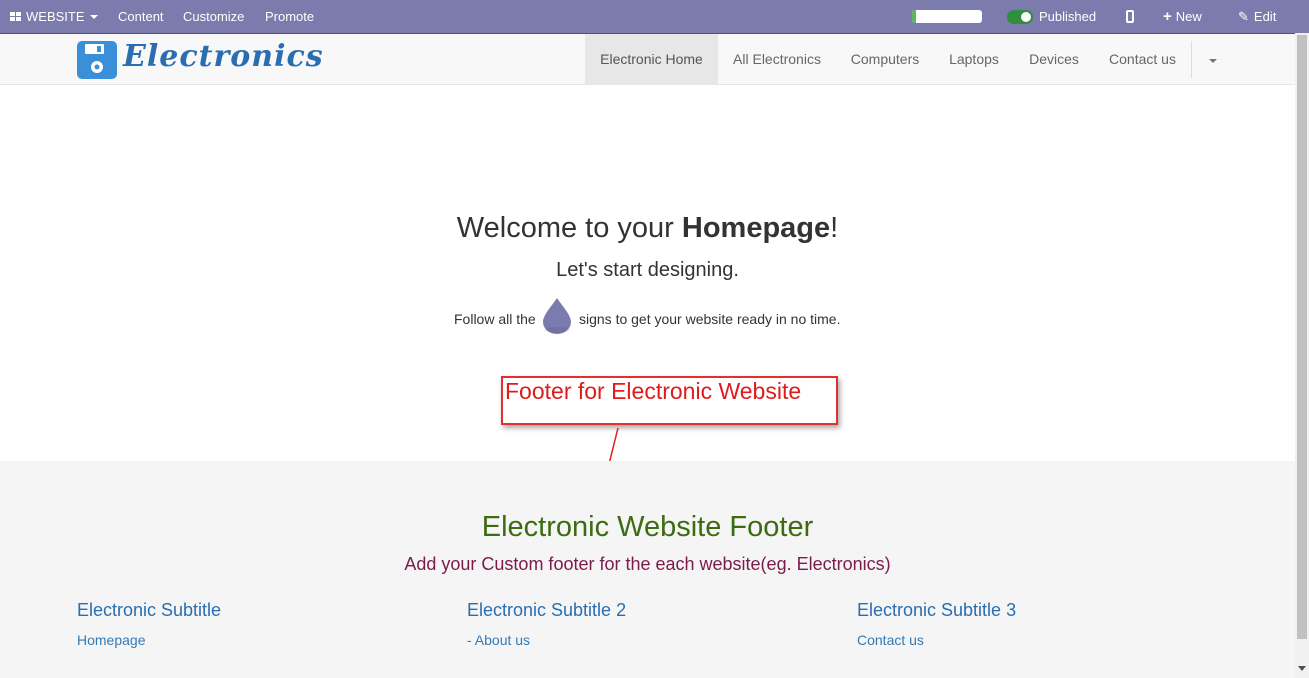  Describe the element at coordinates (569, 228) in the screenshot. I see `welcome-prefix: Welcome to your` at that location.